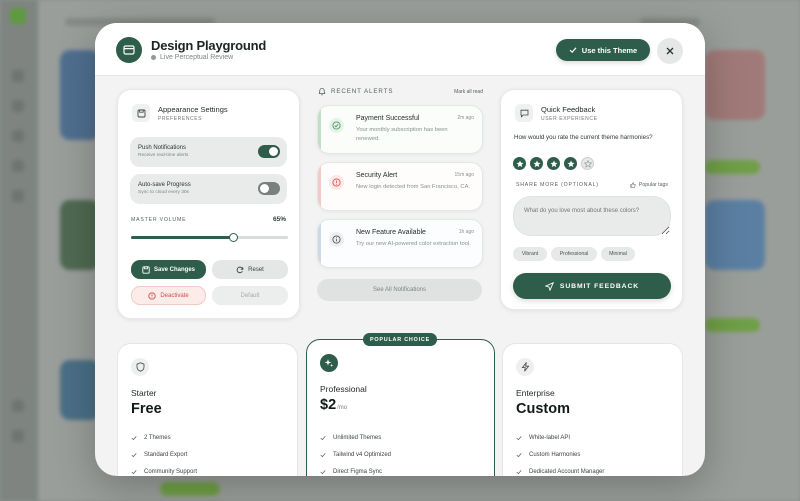 The image size is (800, 501). I want to click on alert-title: Security Alert, so click(377, 175).